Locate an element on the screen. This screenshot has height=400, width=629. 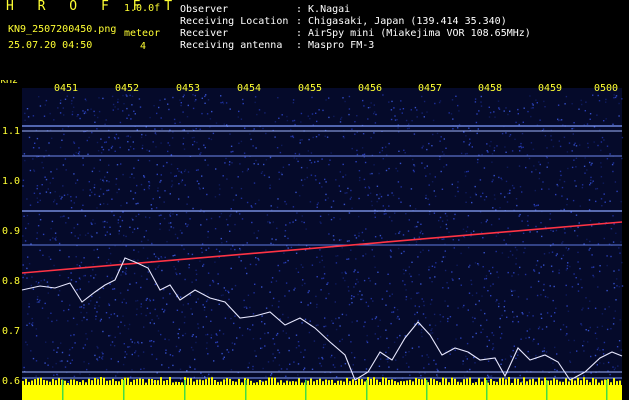
time-tick-label: 0454 is located at coordinates (249, 88).